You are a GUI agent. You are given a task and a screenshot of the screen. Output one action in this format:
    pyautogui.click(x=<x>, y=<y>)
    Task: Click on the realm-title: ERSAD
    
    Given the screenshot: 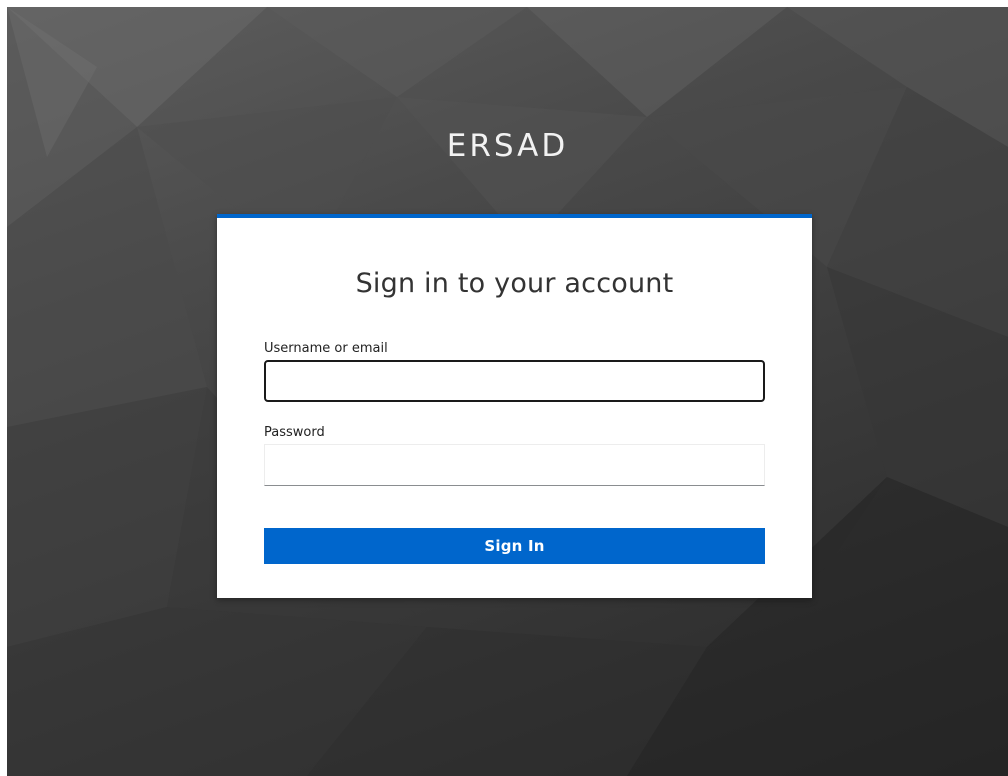 What is the action you would take?
    pyautogui.click(x=507, y=145)
    